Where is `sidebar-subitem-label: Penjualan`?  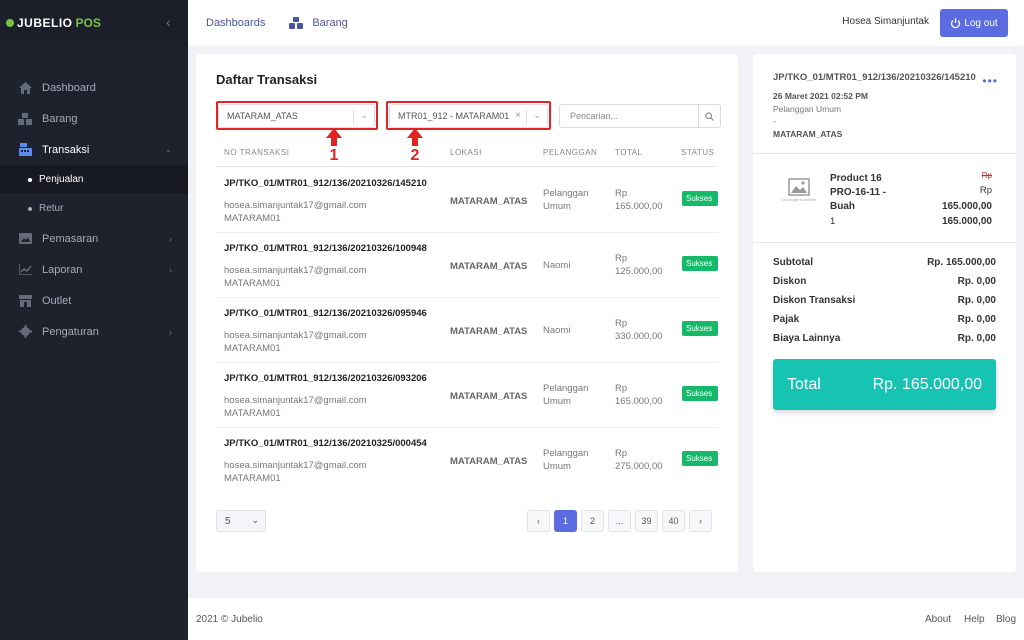
sidebar-subitem-label: Penjualan is located at coordinates (61, 179).